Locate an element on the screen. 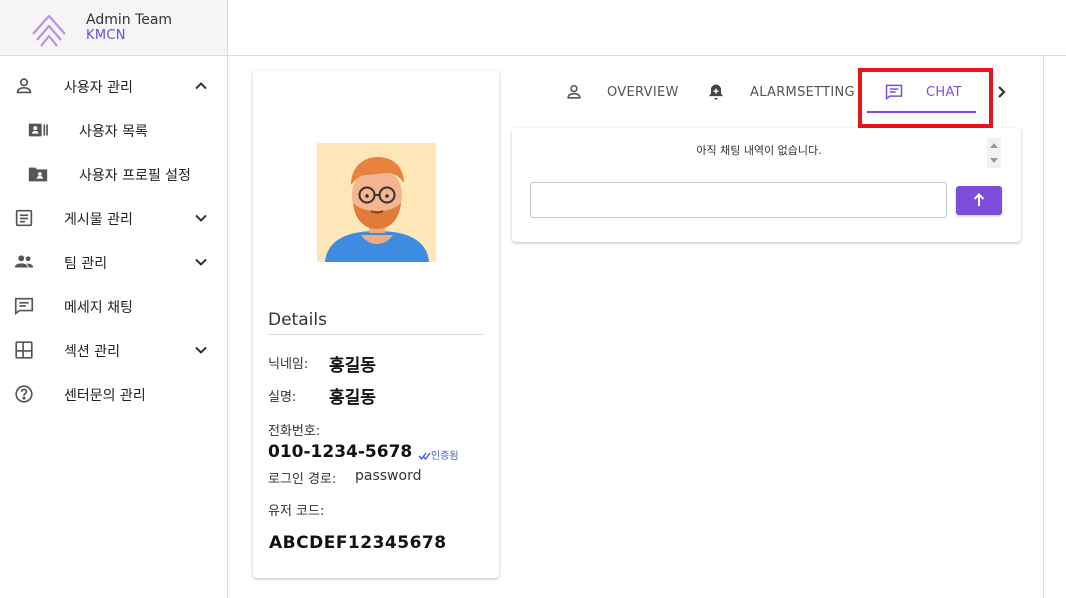  phone-value: 010-1234-5678 is located at coordinates (340, 452).